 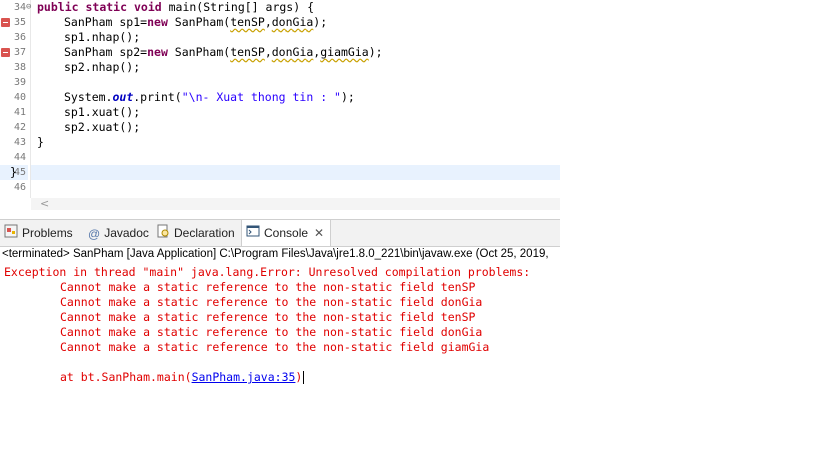 What do you see at coordinates (102, 67) in the screenshot?
I see `code-line-38: sp2.nhap();` at bounding box center [102, 67].